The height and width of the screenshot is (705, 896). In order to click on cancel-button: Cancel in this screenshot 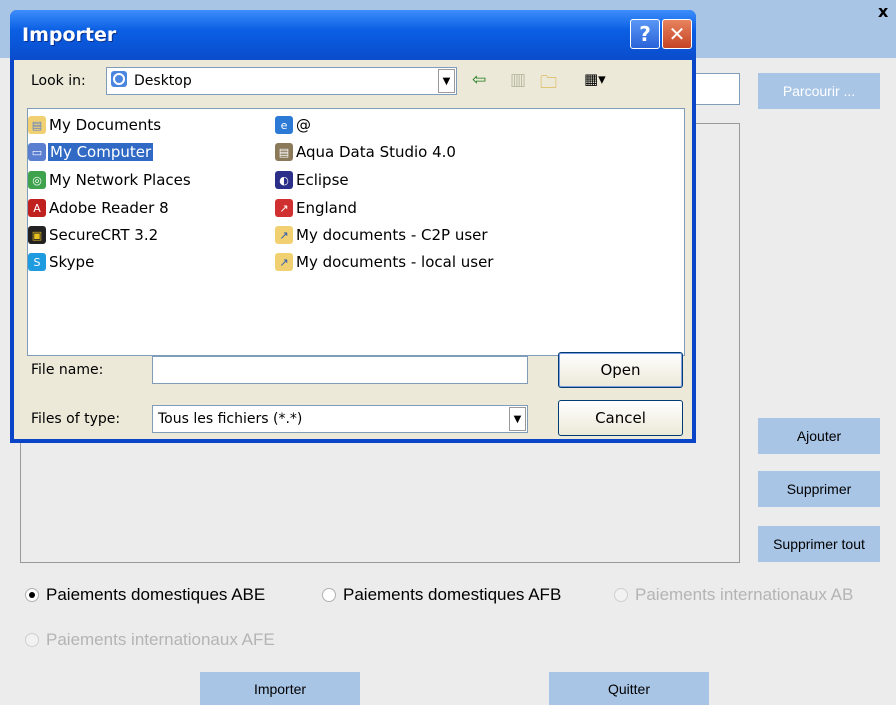, I will do `click(620, 418)`.